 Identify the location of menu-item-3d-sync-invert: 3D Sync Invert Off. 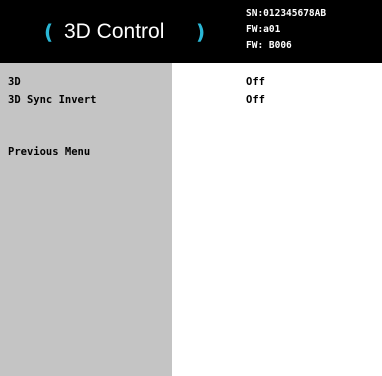
(191, 100).